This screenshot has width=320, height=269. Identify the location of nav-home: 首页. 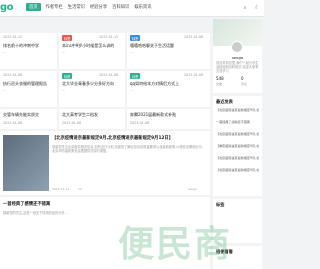
(33, 7).